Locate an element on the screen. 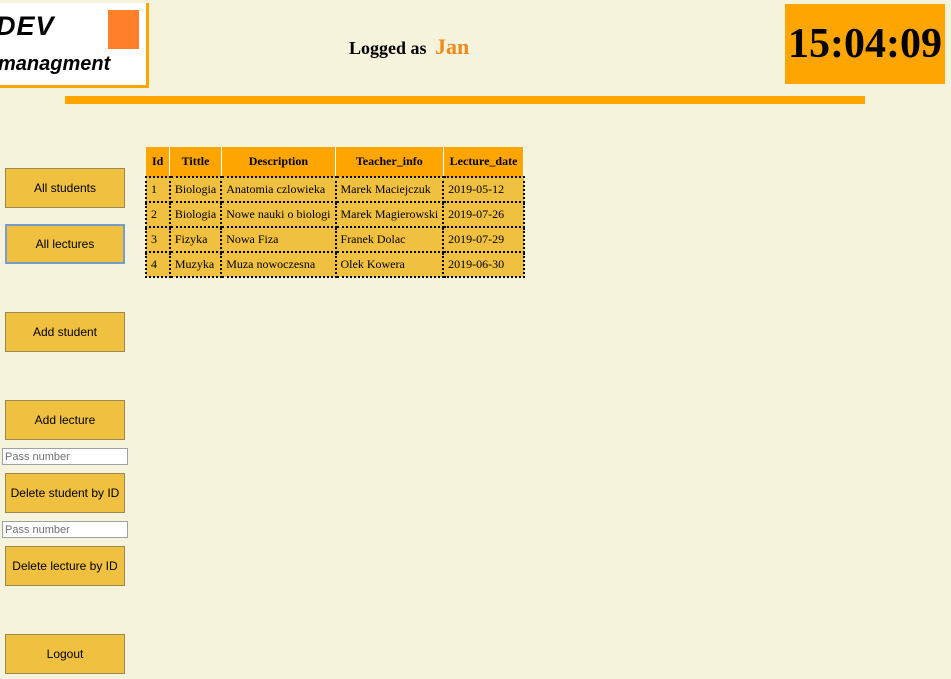 Image resolution: width=951 pixels, height=679 pixels. logo-square-icon is located at coordinates (123, 29).